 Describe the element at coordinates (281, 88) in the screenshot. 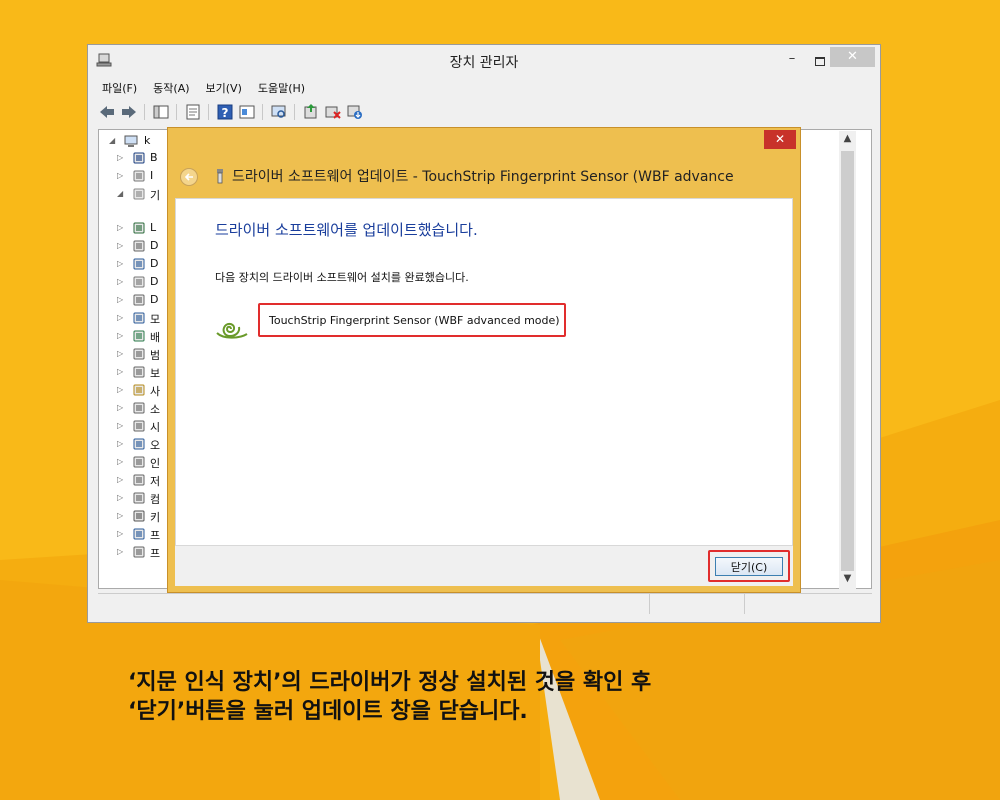

I see `menu-help: 도움말(H)` at that location.